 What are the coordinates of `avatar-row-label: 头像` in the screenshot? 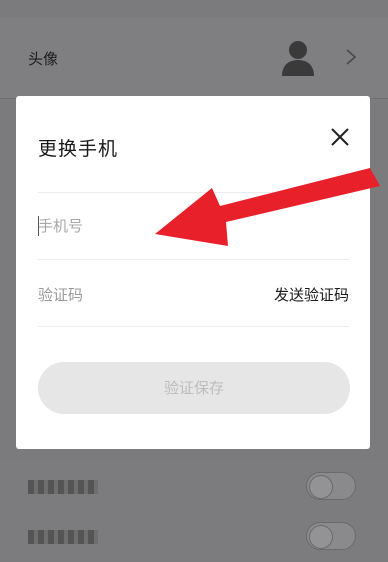 It's located at (43, 59).